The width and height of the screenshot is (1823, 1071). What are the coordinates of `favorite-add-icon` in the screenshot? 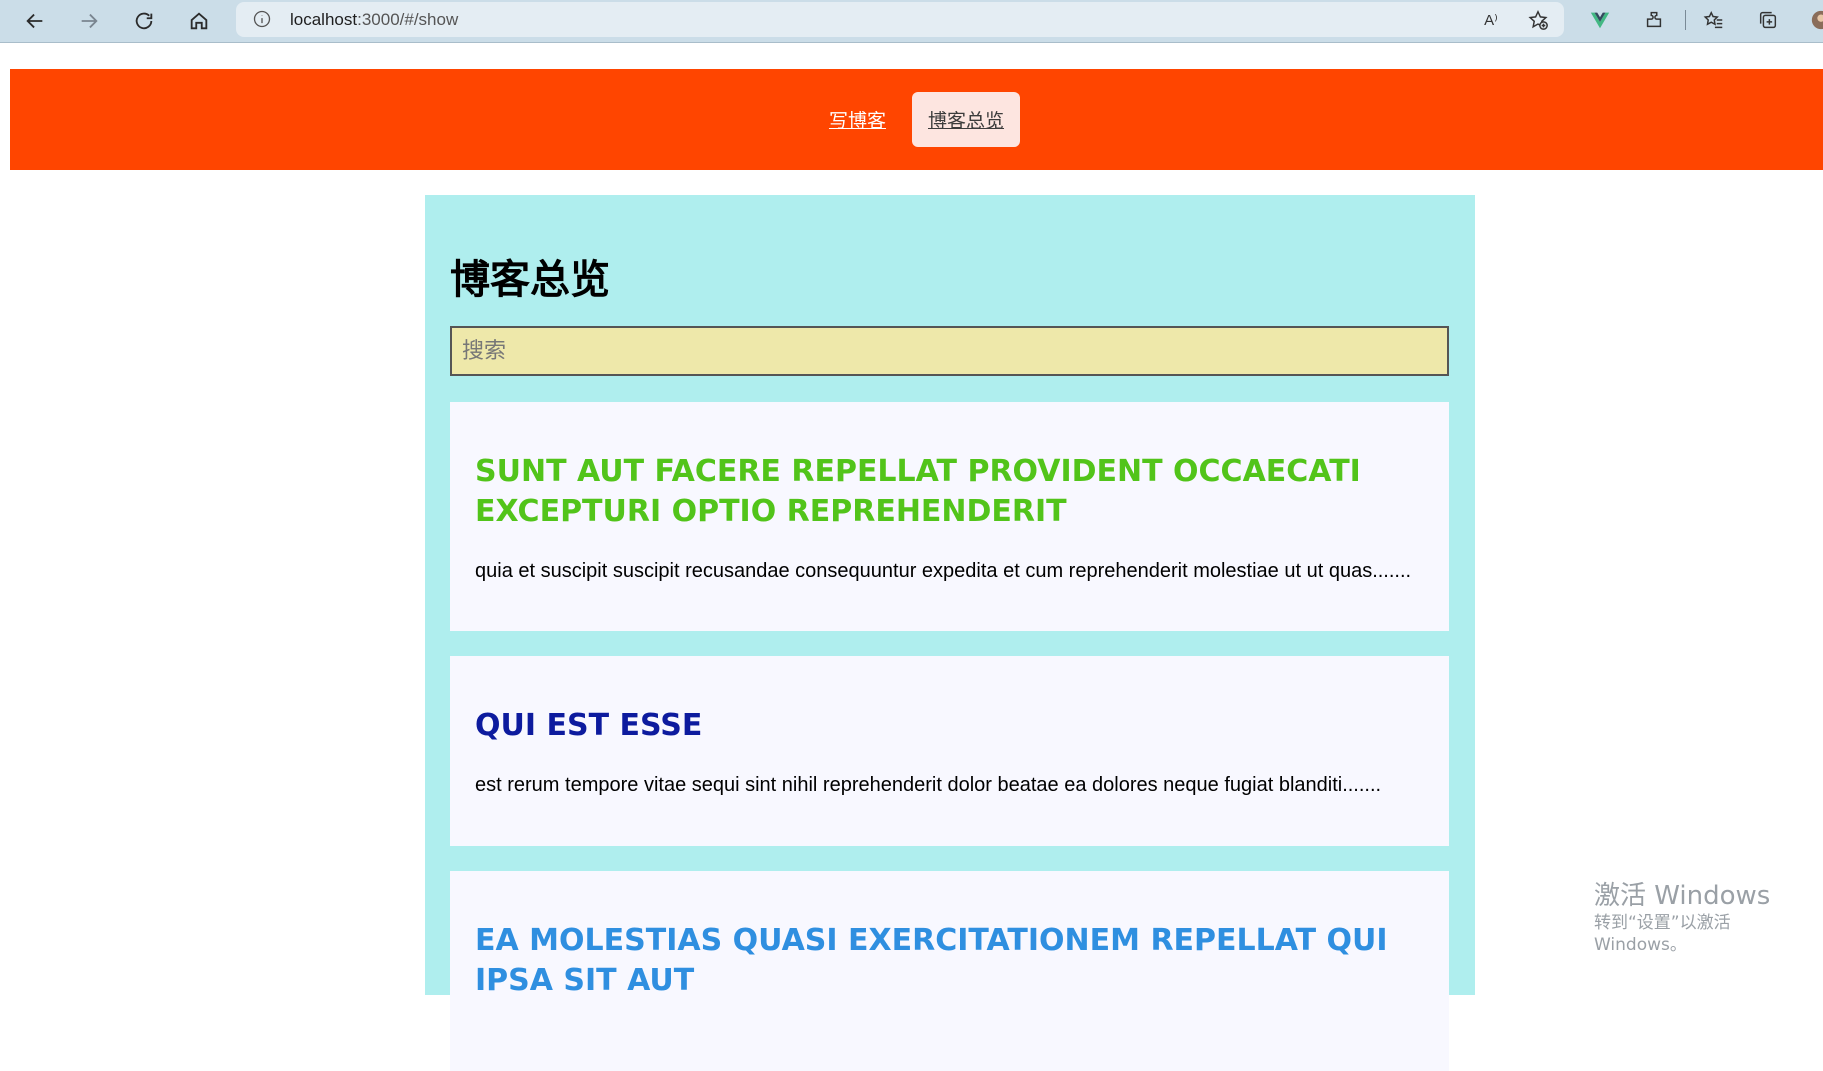 It's located at (1538, 20).